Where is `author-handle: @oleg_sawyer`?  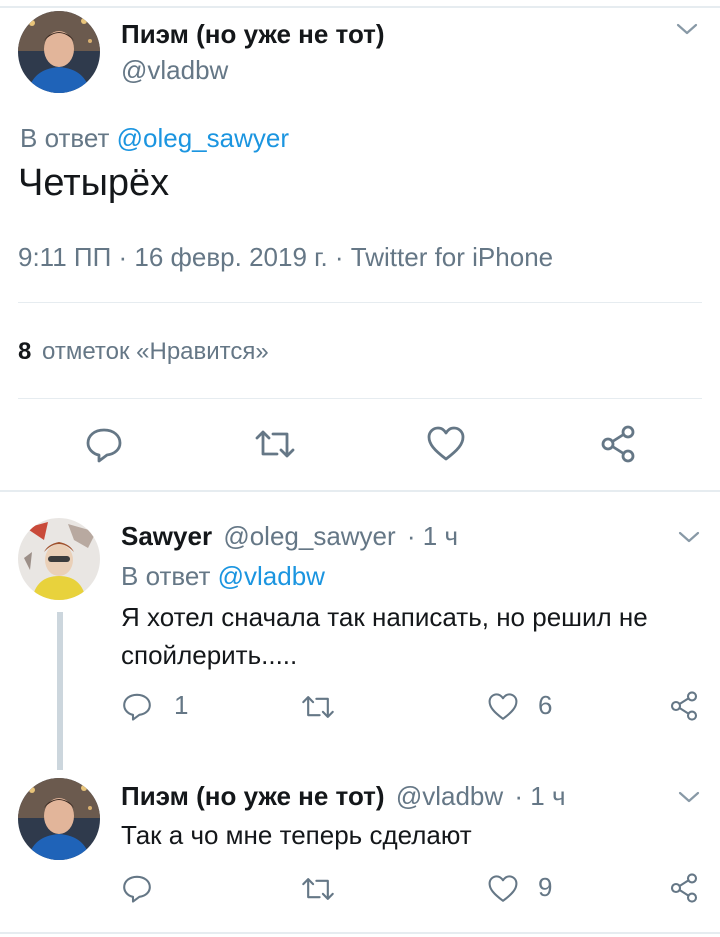 author-handle: @oleg_sawyer is located at coordinates (309, 536).